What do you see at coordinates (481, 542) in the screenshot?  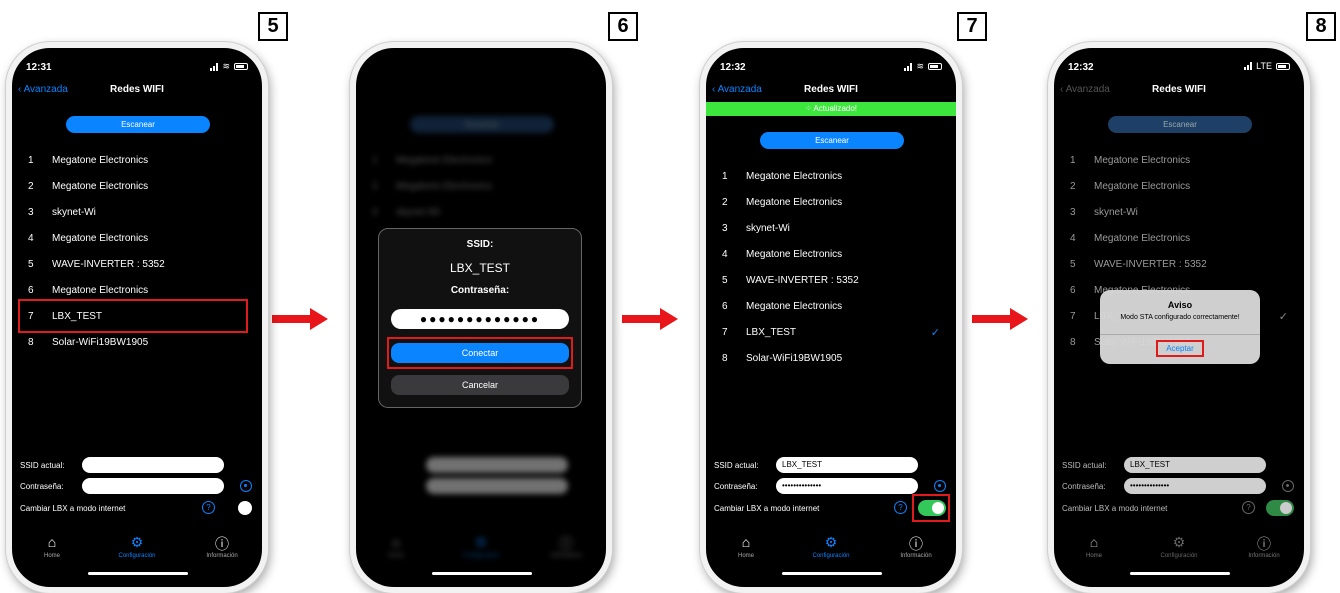 I see `gear-icon: ⚙` at bounding box center [481, 542].